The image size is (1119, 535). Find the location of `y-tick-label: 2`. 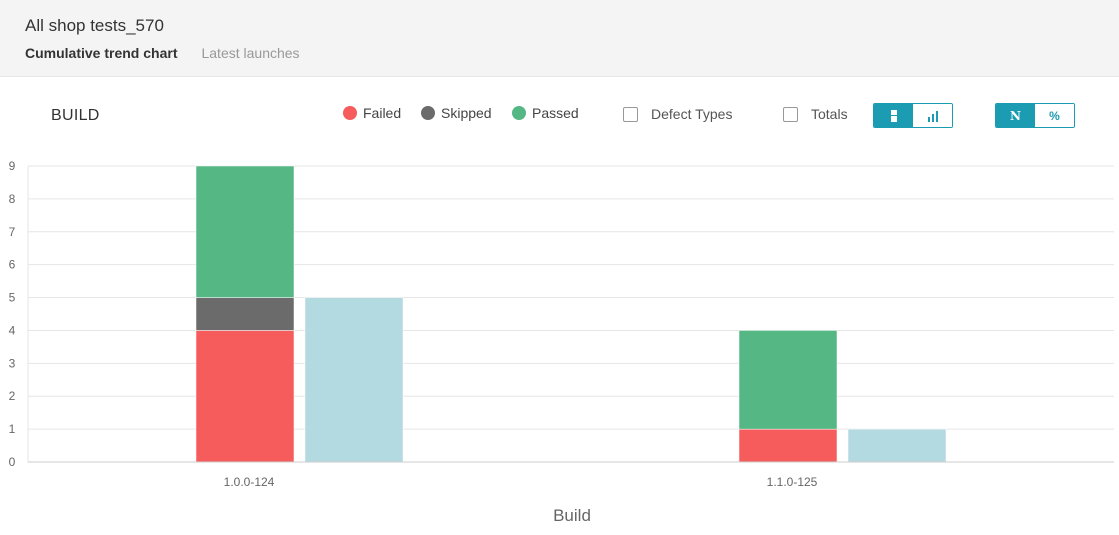

y-tick-label: 2 is located at coordinates (12, 396).